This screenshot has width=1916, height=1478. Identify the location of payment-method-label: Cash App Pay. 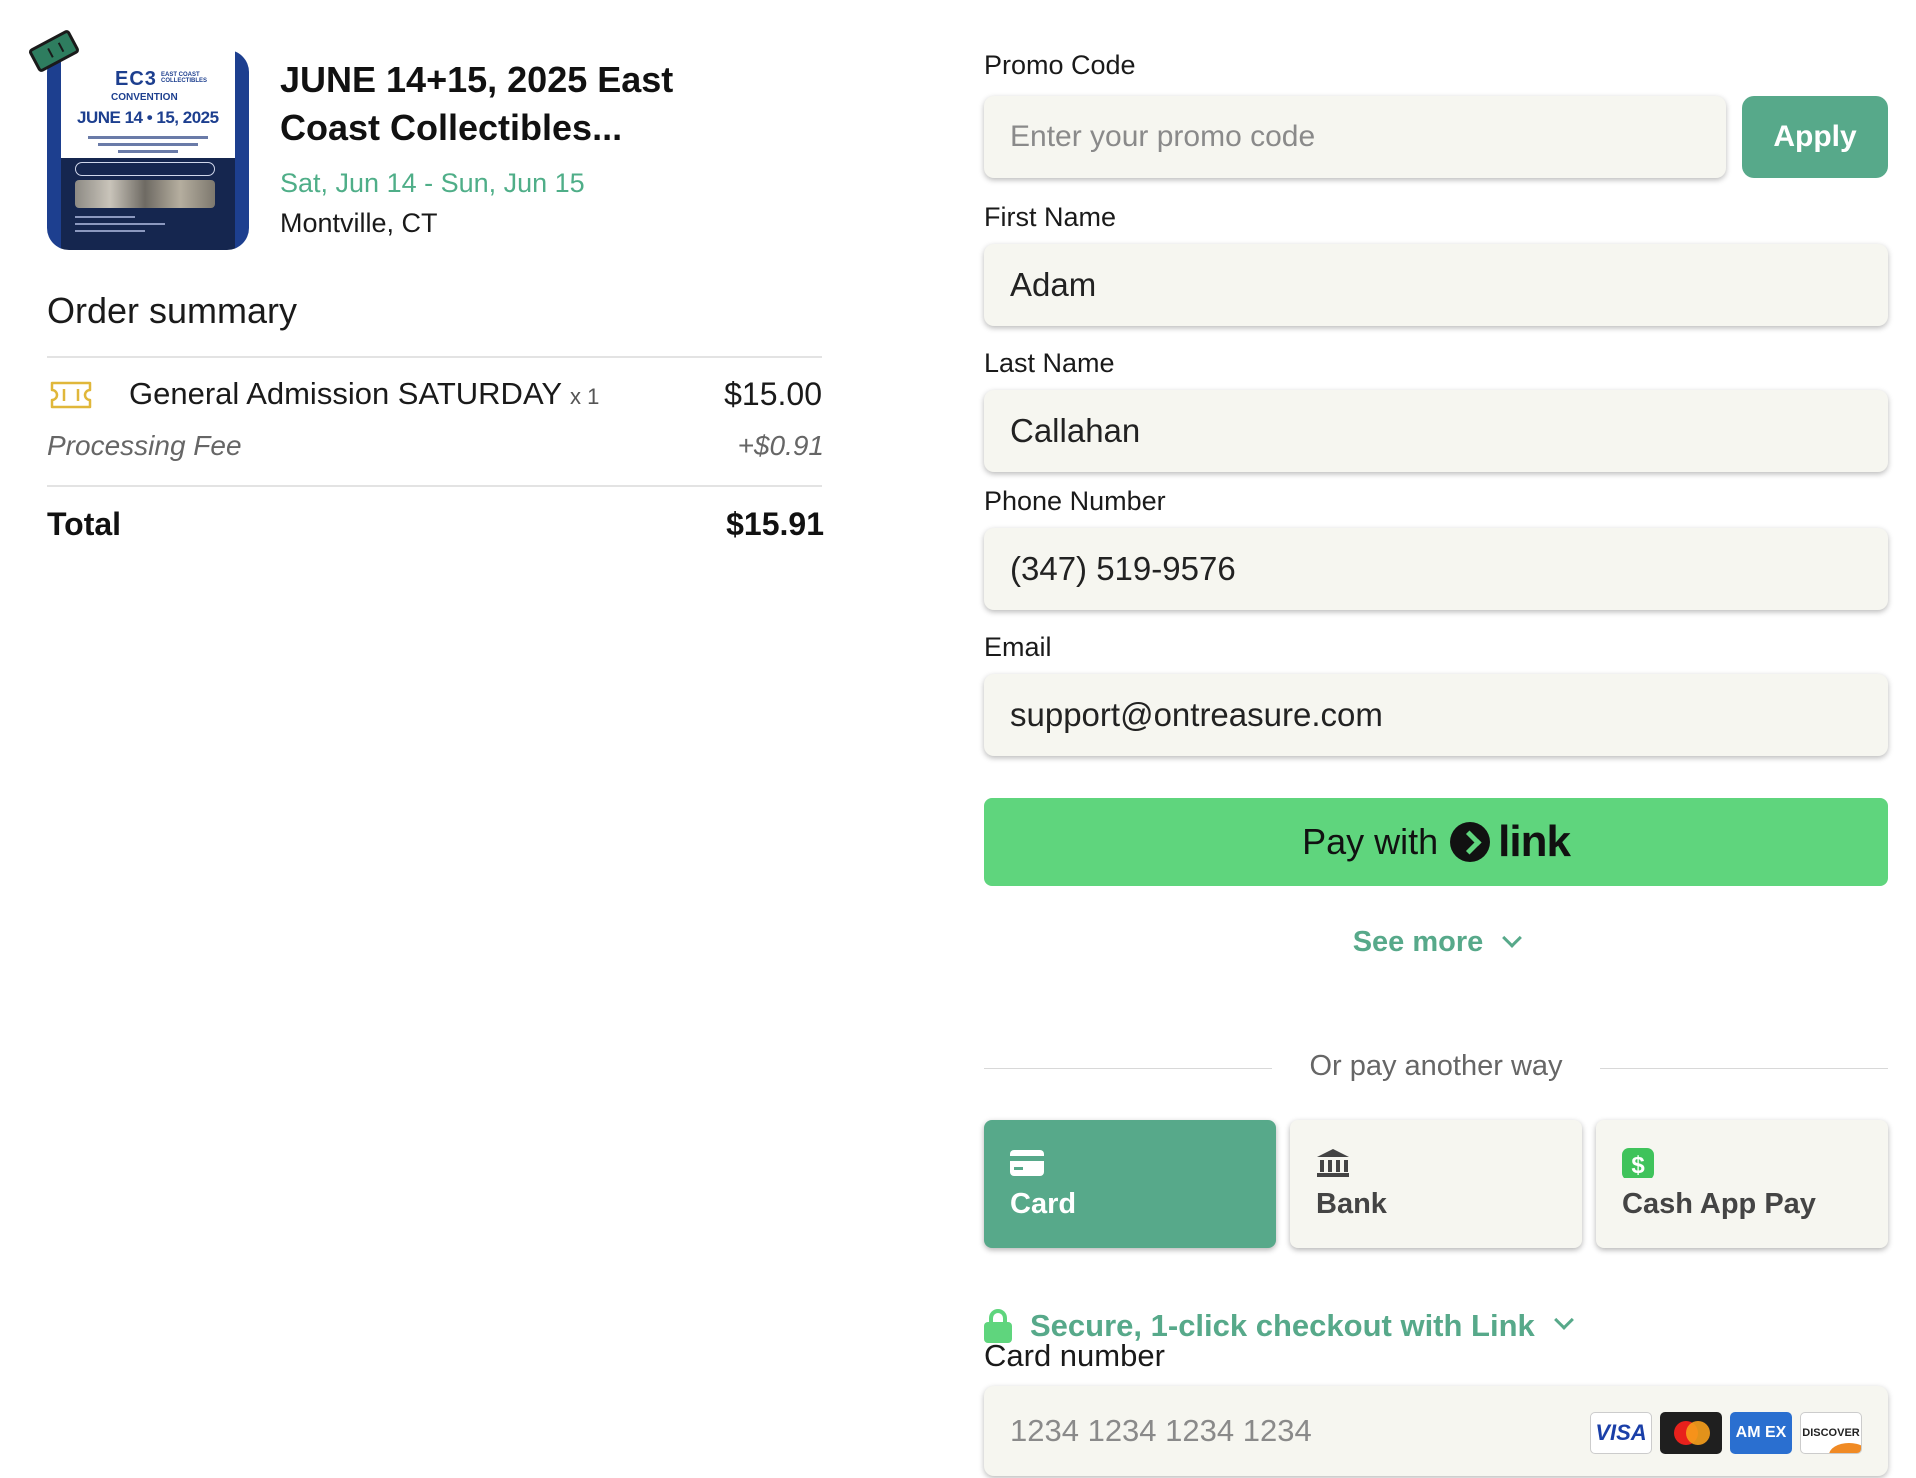
(1719, 1204).